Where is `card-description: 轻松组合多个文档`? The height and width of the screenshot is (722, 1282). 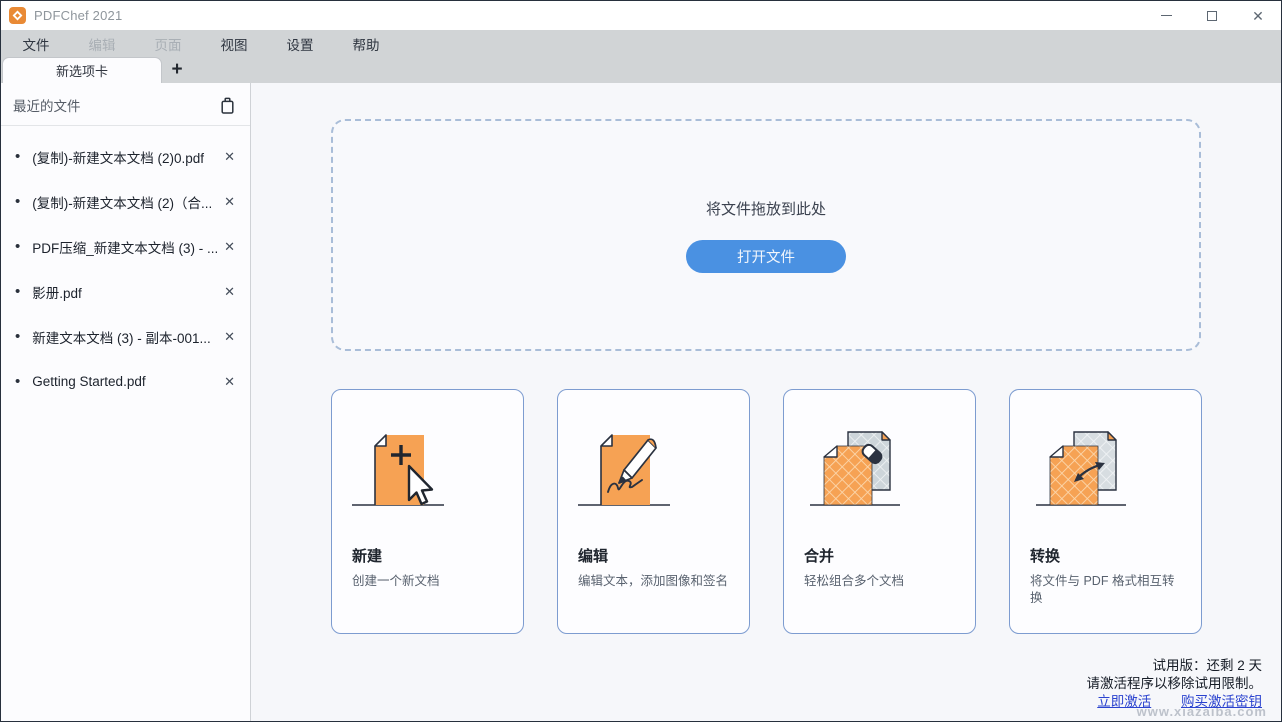 card-description: 轻松组合多个文档 is located at coordinates (854, 581).